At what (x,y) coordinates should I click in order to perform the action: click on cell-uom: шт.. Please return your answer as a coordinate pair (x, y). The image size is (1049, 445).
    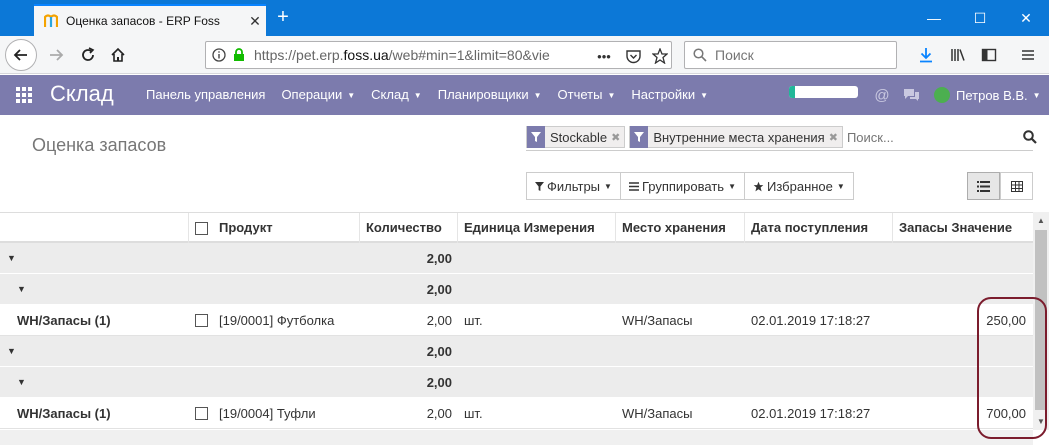
    Looking at the image, I should click on (473, 320).